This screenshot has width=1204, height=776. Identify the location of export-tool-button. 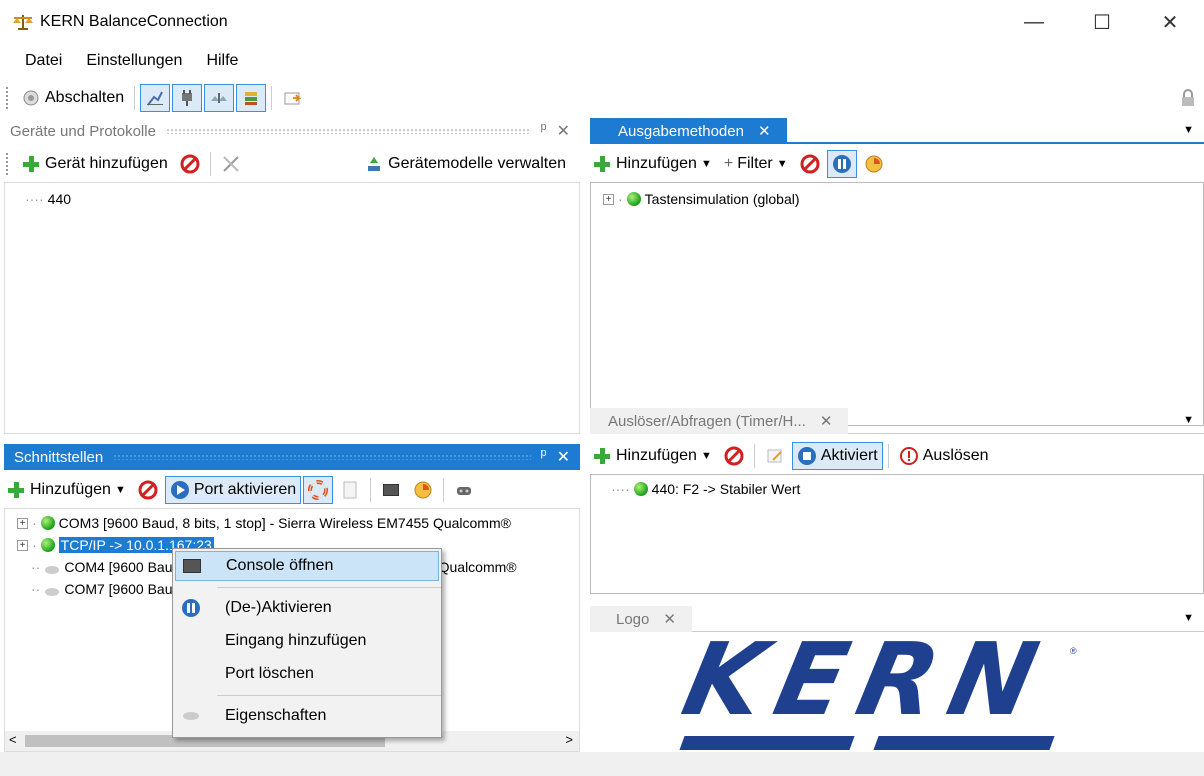
(292, 98).